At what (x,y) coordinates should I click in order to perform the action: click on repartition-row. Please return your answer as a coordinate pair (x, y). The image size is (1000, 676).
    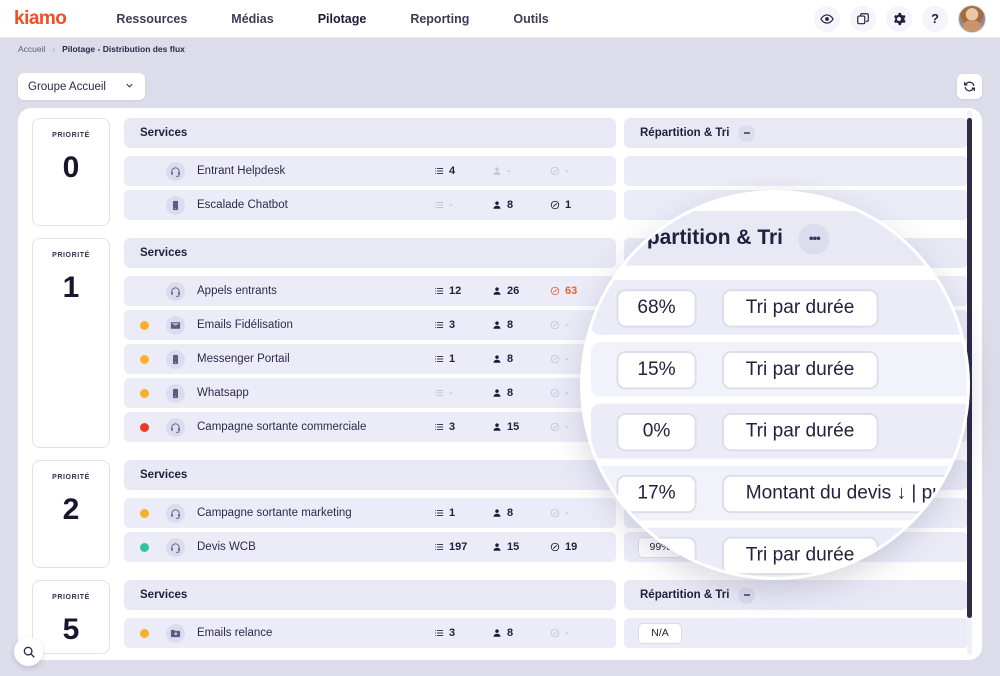
    Looking at the image, I should click on (796, 171).